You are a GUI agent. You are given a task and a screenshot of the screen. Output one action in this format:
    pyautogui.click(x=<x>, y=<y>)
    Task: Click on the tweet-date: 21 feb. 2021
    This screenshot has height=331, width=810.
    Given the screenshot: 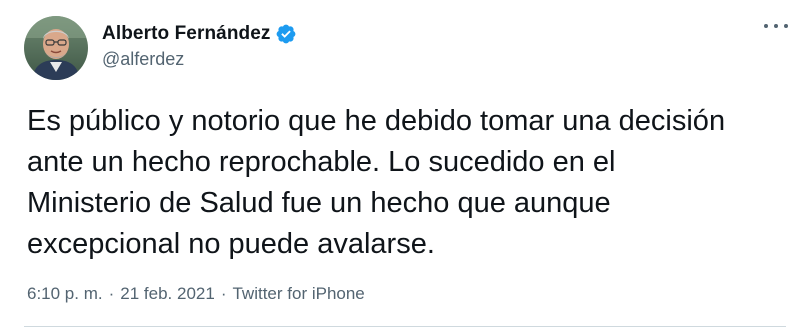 What is the action you would take?
    pyautogui.click(x=167, y=294)
    